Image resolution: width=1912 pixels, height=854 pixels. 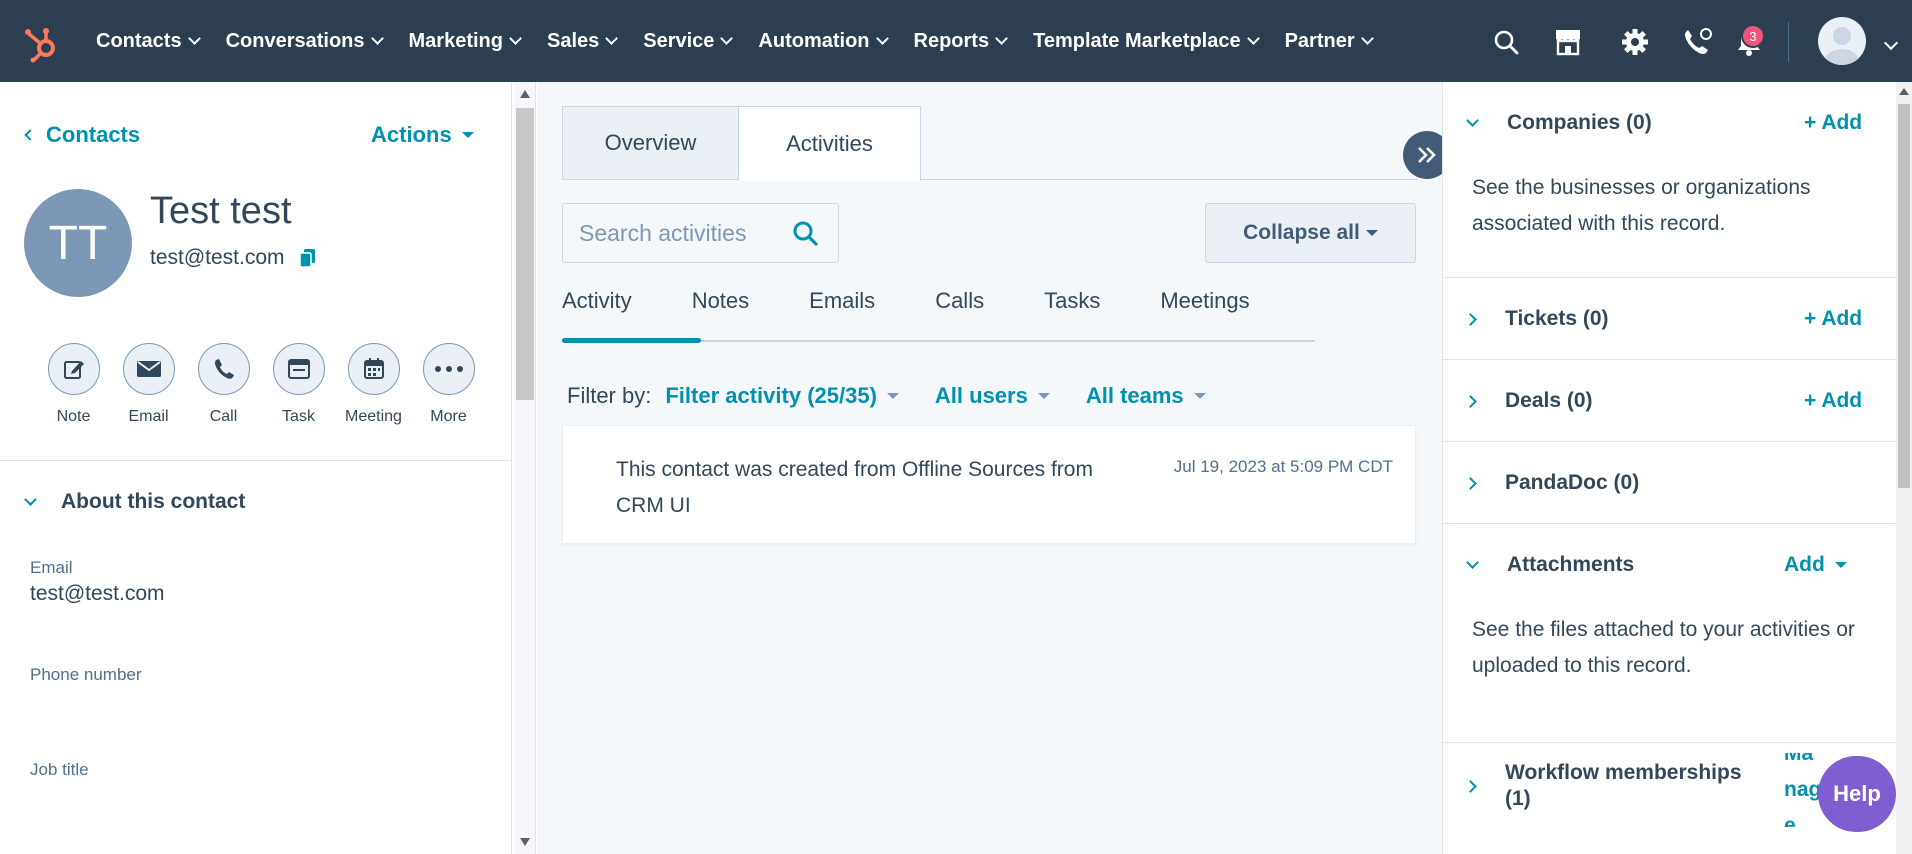 I want to click on meeting-icon, so click(x=373, y=369).